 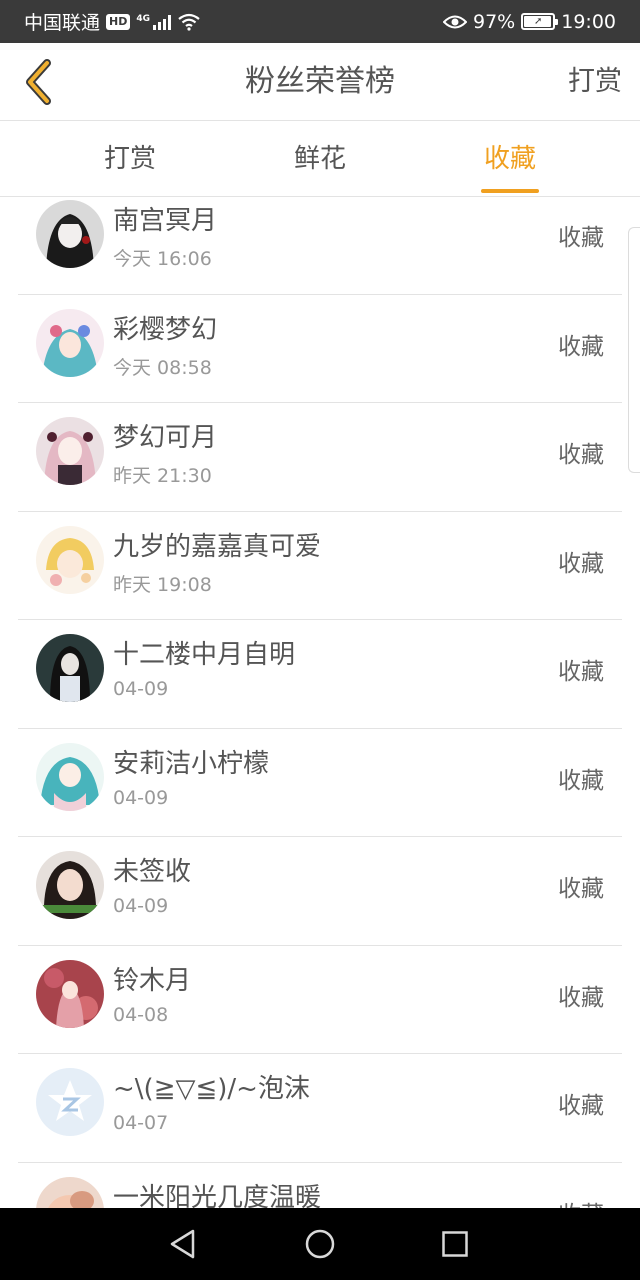 I want to click on home-circle-icon, so click(x=320, y=1244).